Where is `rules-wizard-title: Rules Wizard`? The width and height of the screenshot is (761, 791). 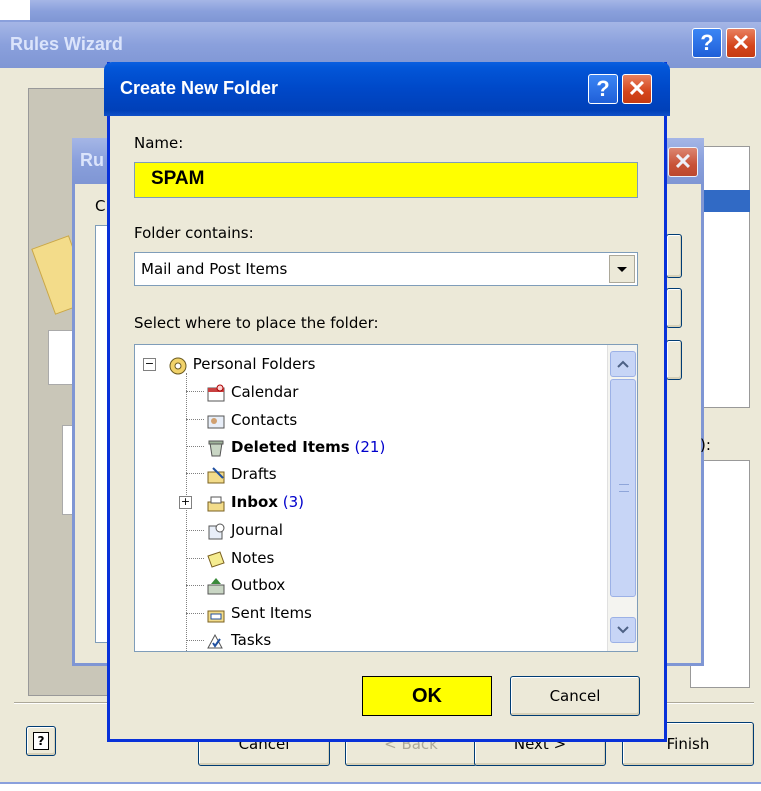 rules-wizard-title: Rules Wizard is located at coordinates (66, 44).